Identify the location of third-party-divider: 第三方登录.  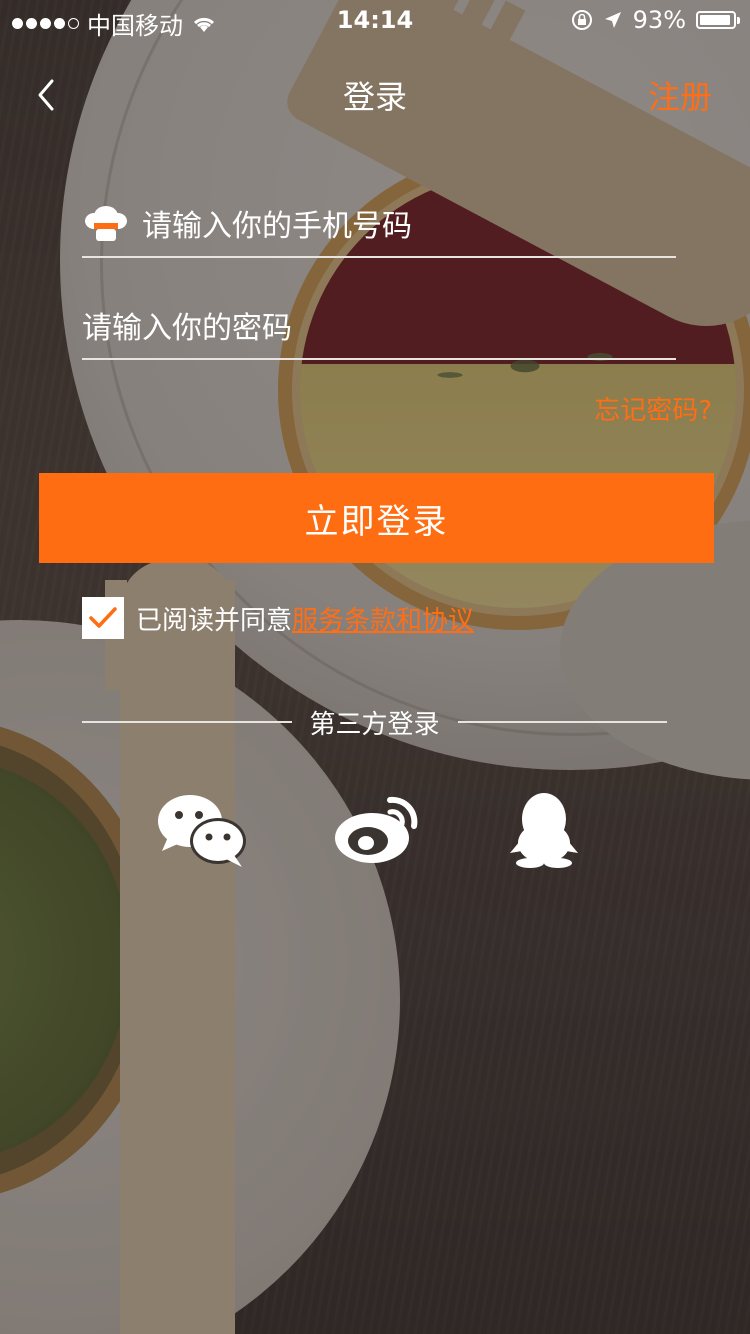
(375, 722).